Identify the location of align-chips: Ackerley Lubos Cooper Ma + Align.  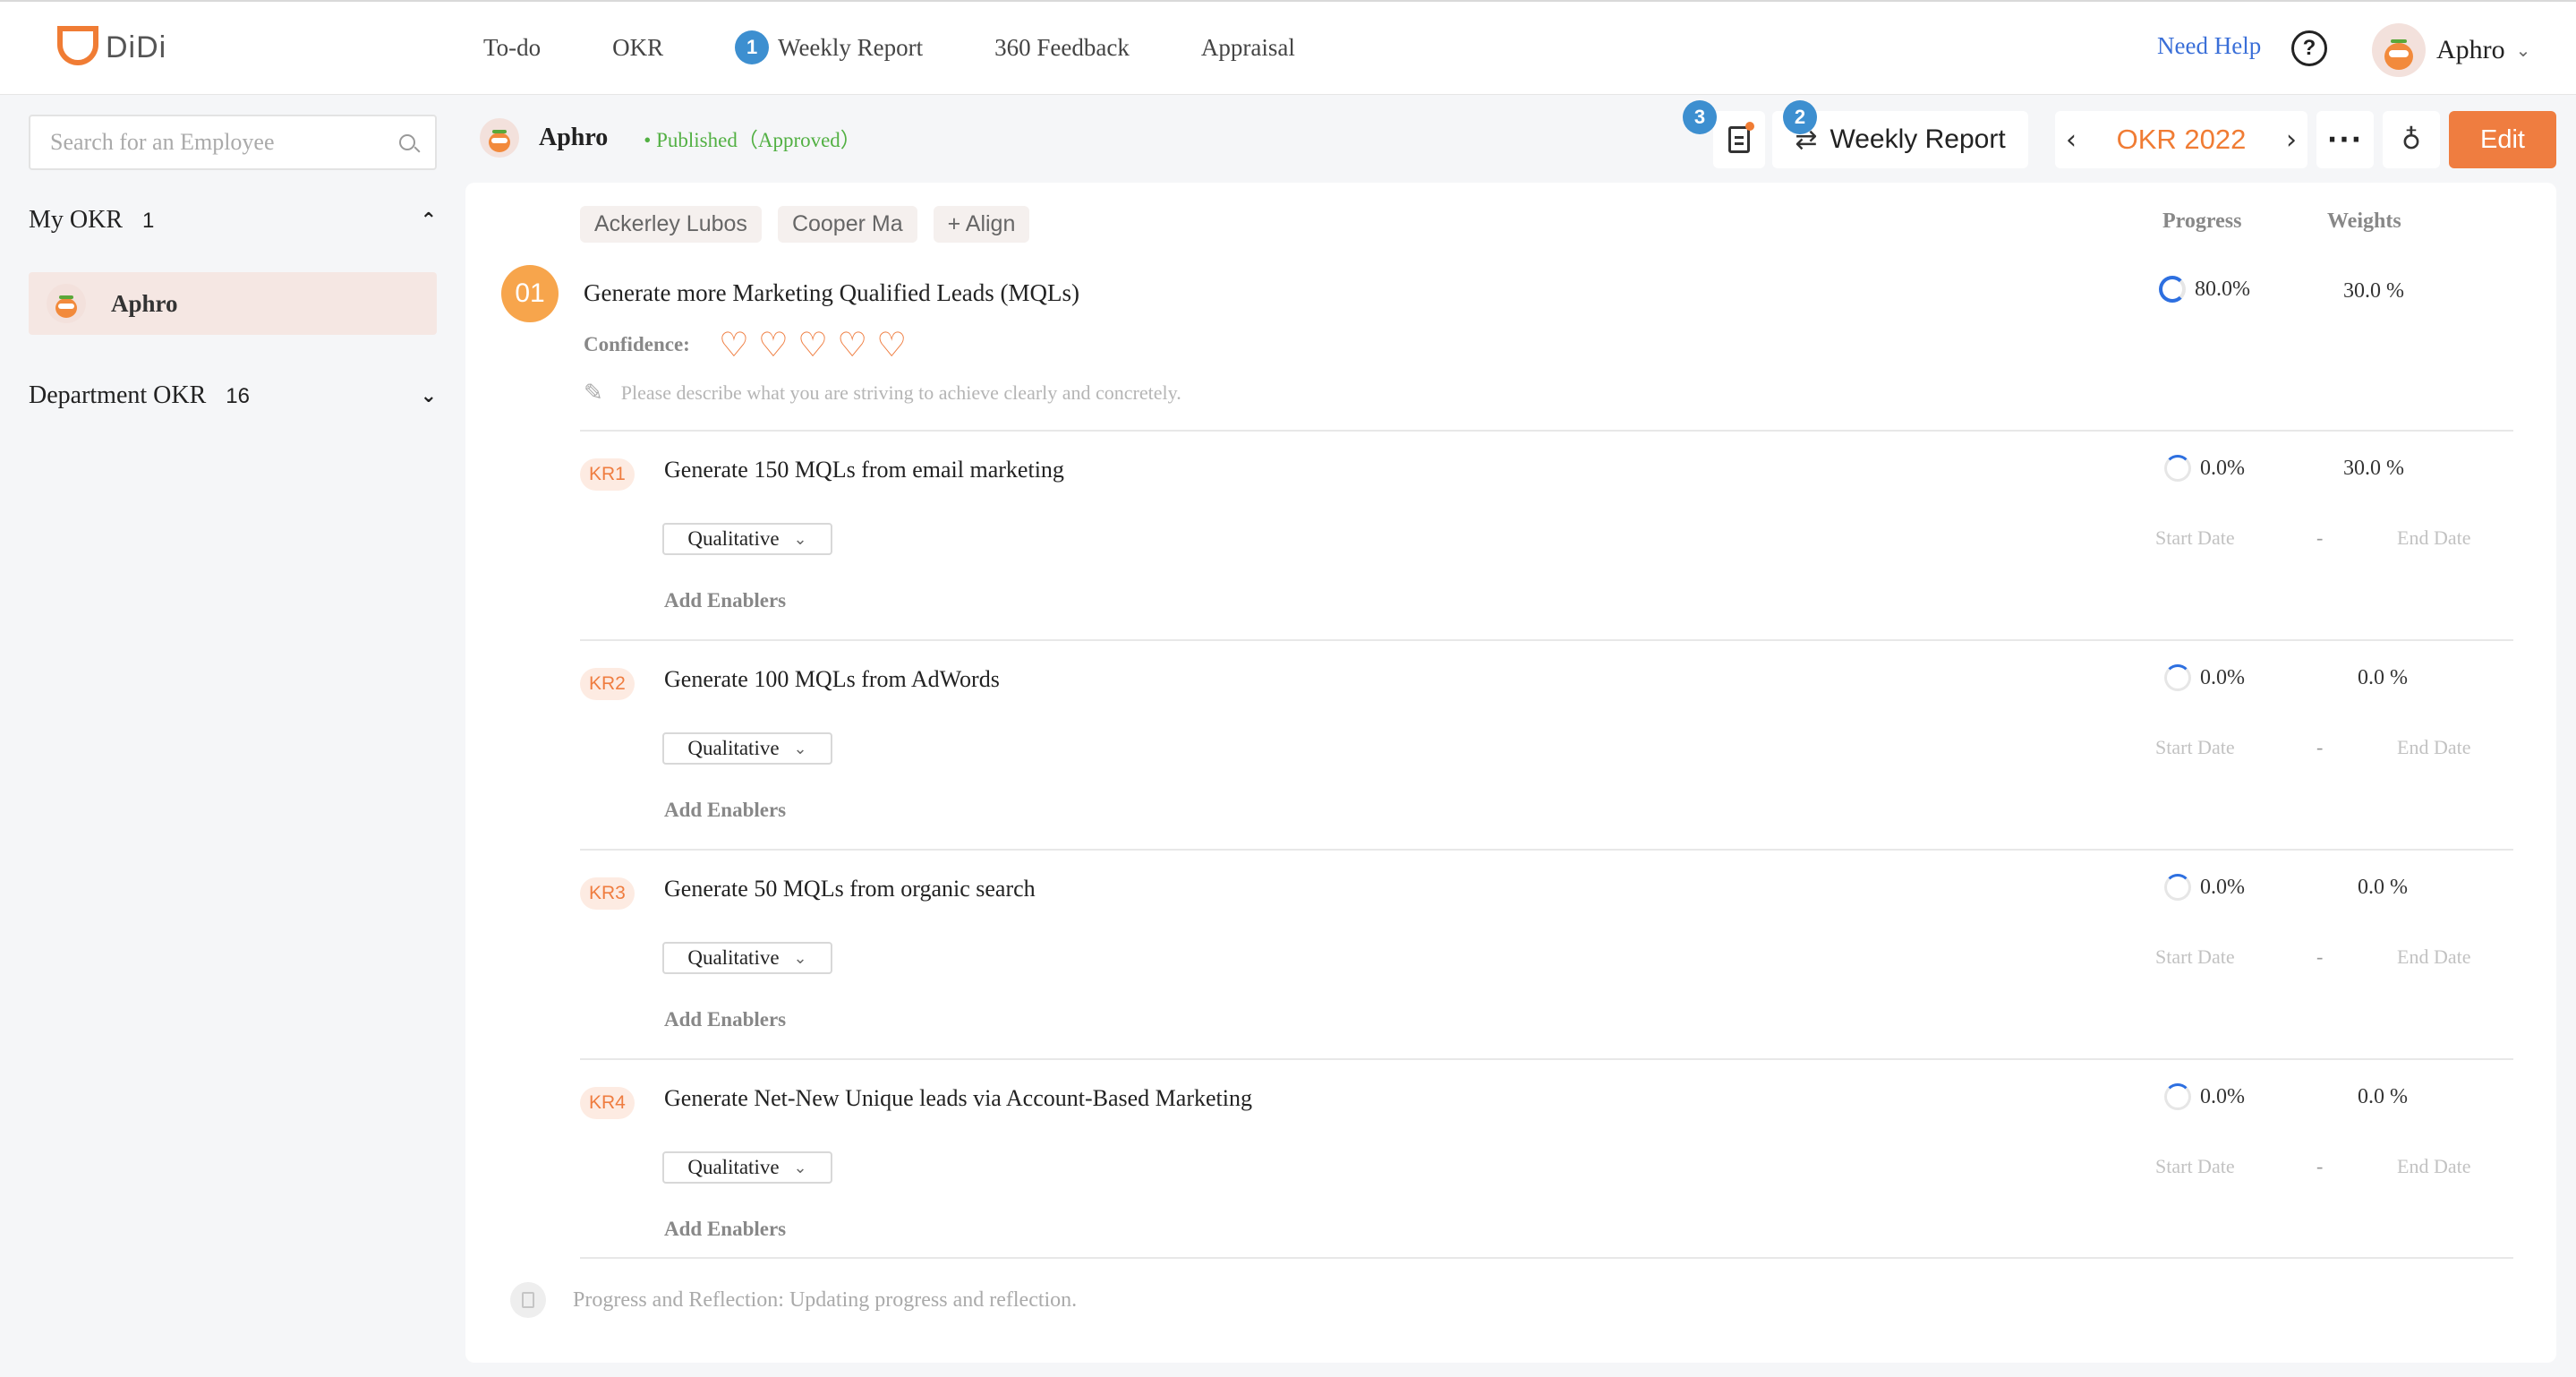
(805, 224).